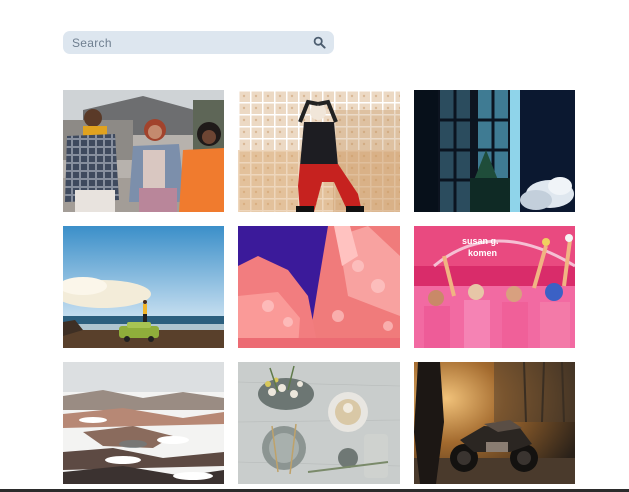 The width and height of the screenshot is (629, 492). What do you see at coordinates (494, 151) in the screenshot?
I see `photo-window-clouds` at bounding box center [494, 151].